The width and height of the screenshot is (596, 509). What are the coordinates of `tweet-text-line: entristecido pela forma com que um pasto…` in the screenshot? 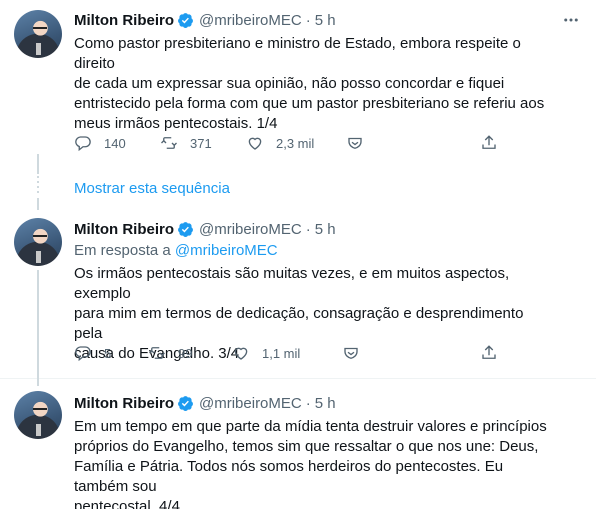 It's located at (309, 103).